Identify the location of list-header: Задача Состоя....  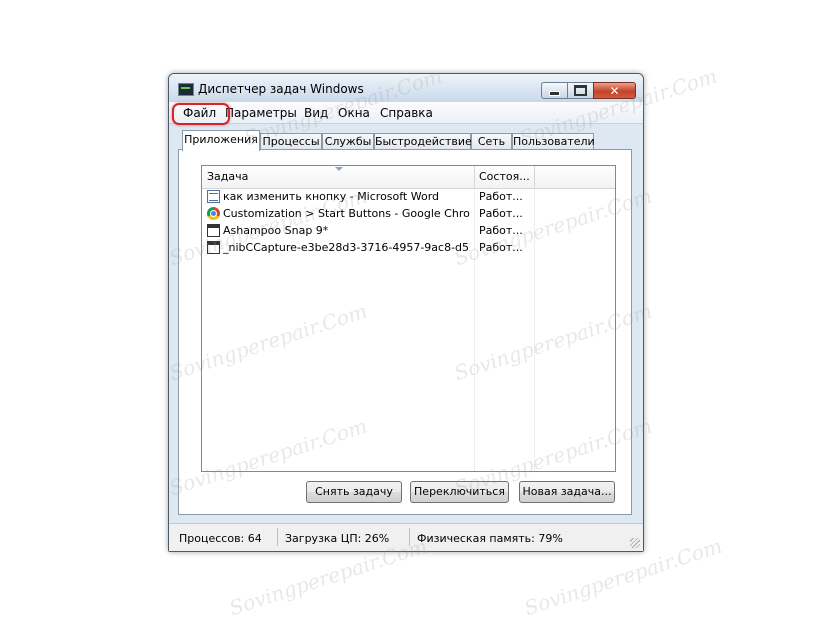
(408, 177).